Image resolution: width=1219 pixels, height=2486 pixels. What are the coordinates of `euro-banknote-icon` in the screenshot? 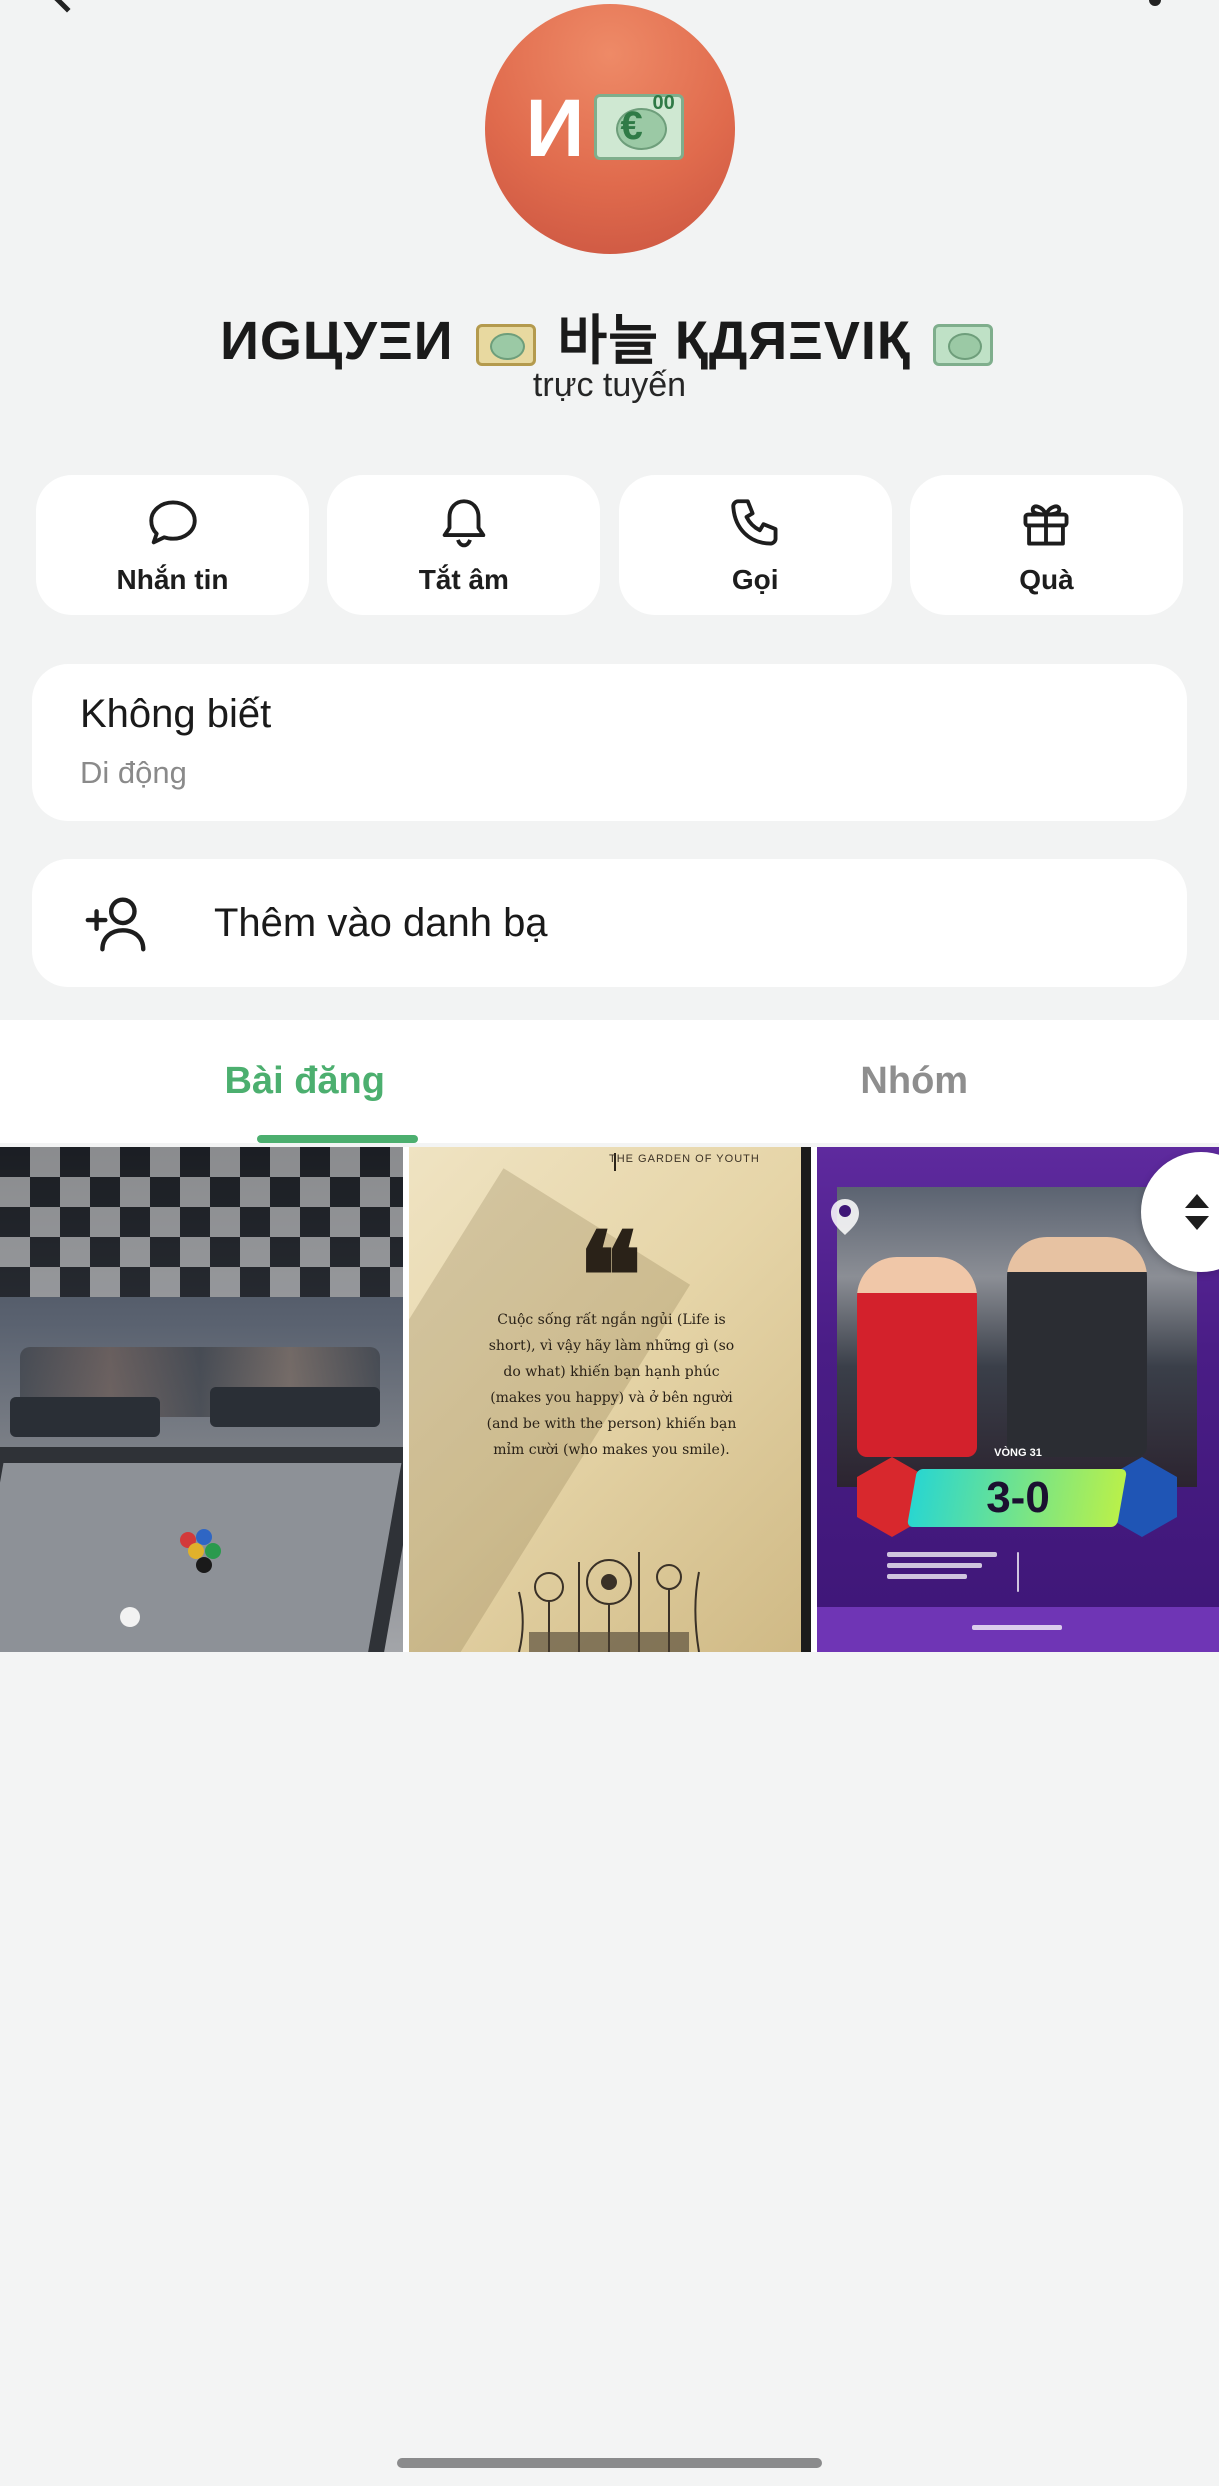 It's located at (962, 344).